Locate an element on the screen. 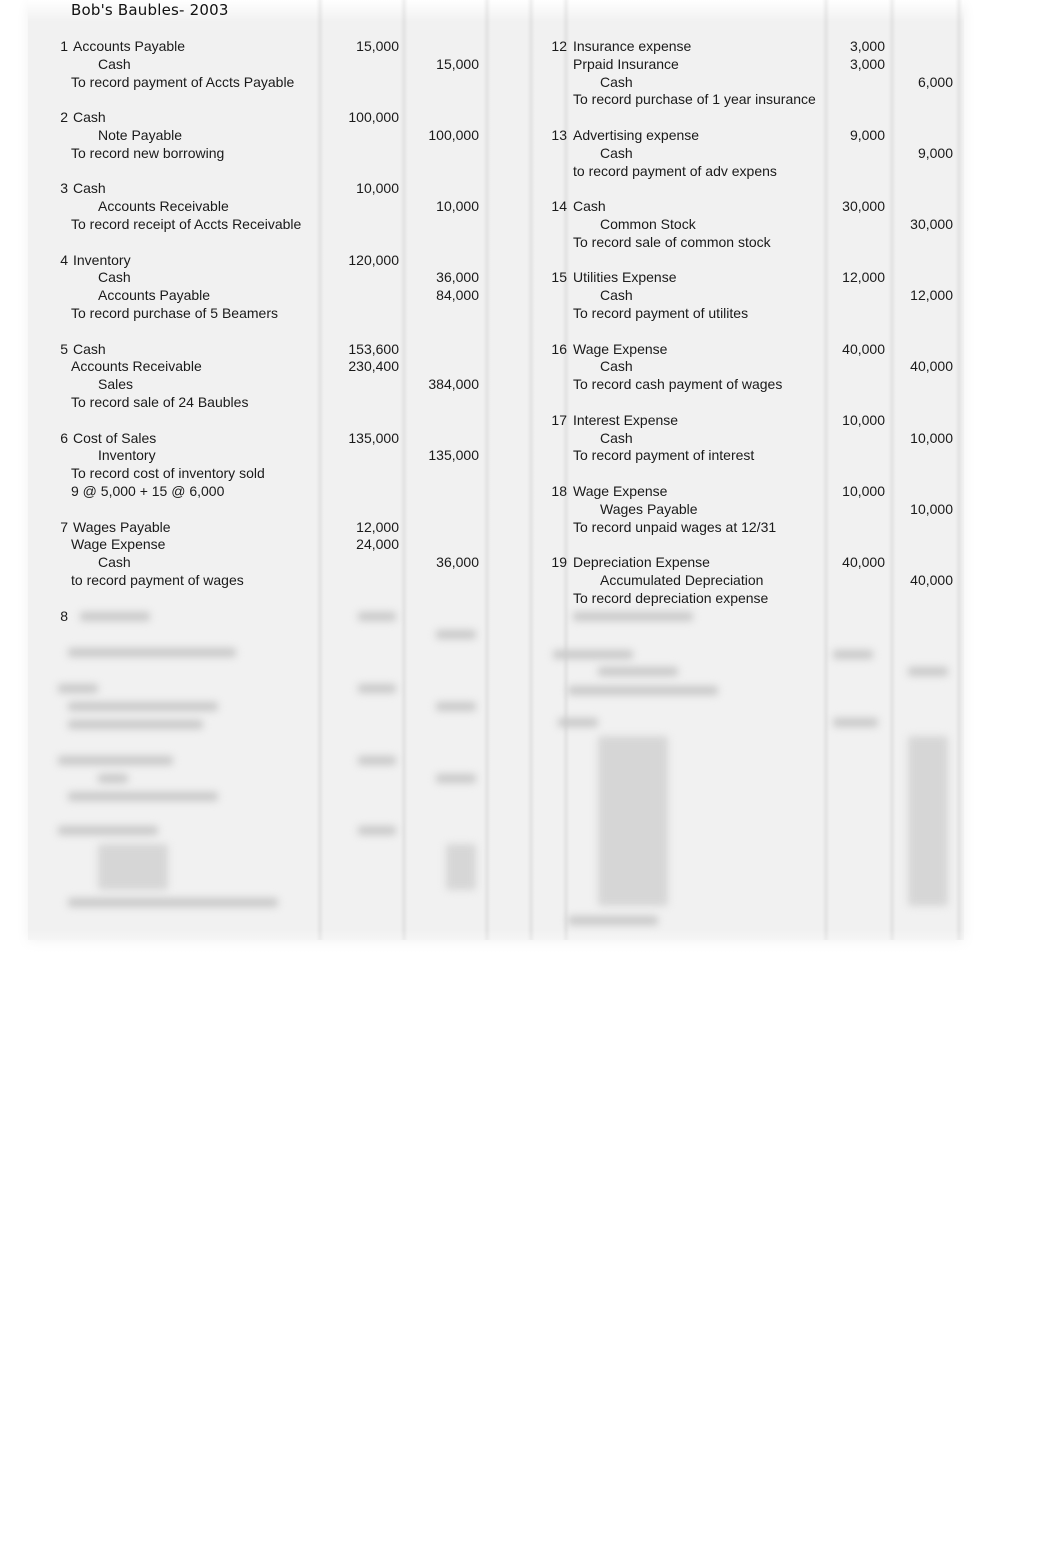 The image size is (1062, 1556). credit-amount: 15,000 is located at coordinates (457, 63).